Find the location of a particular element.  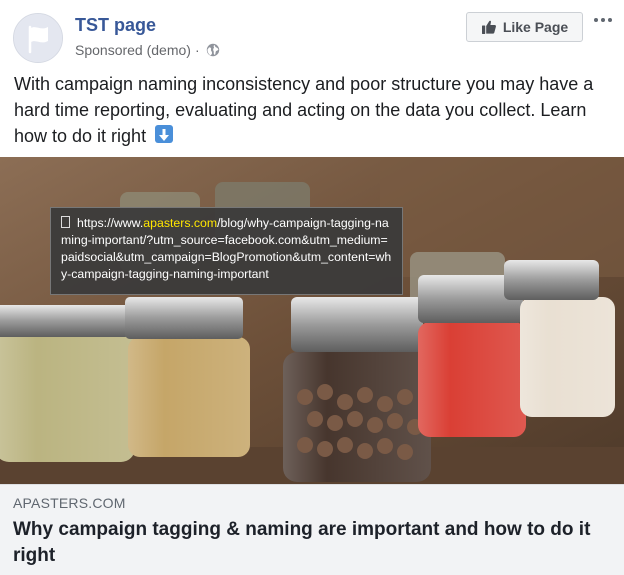

sponsored-label: Sponsored (demo) is located at coordinates (133, 50).